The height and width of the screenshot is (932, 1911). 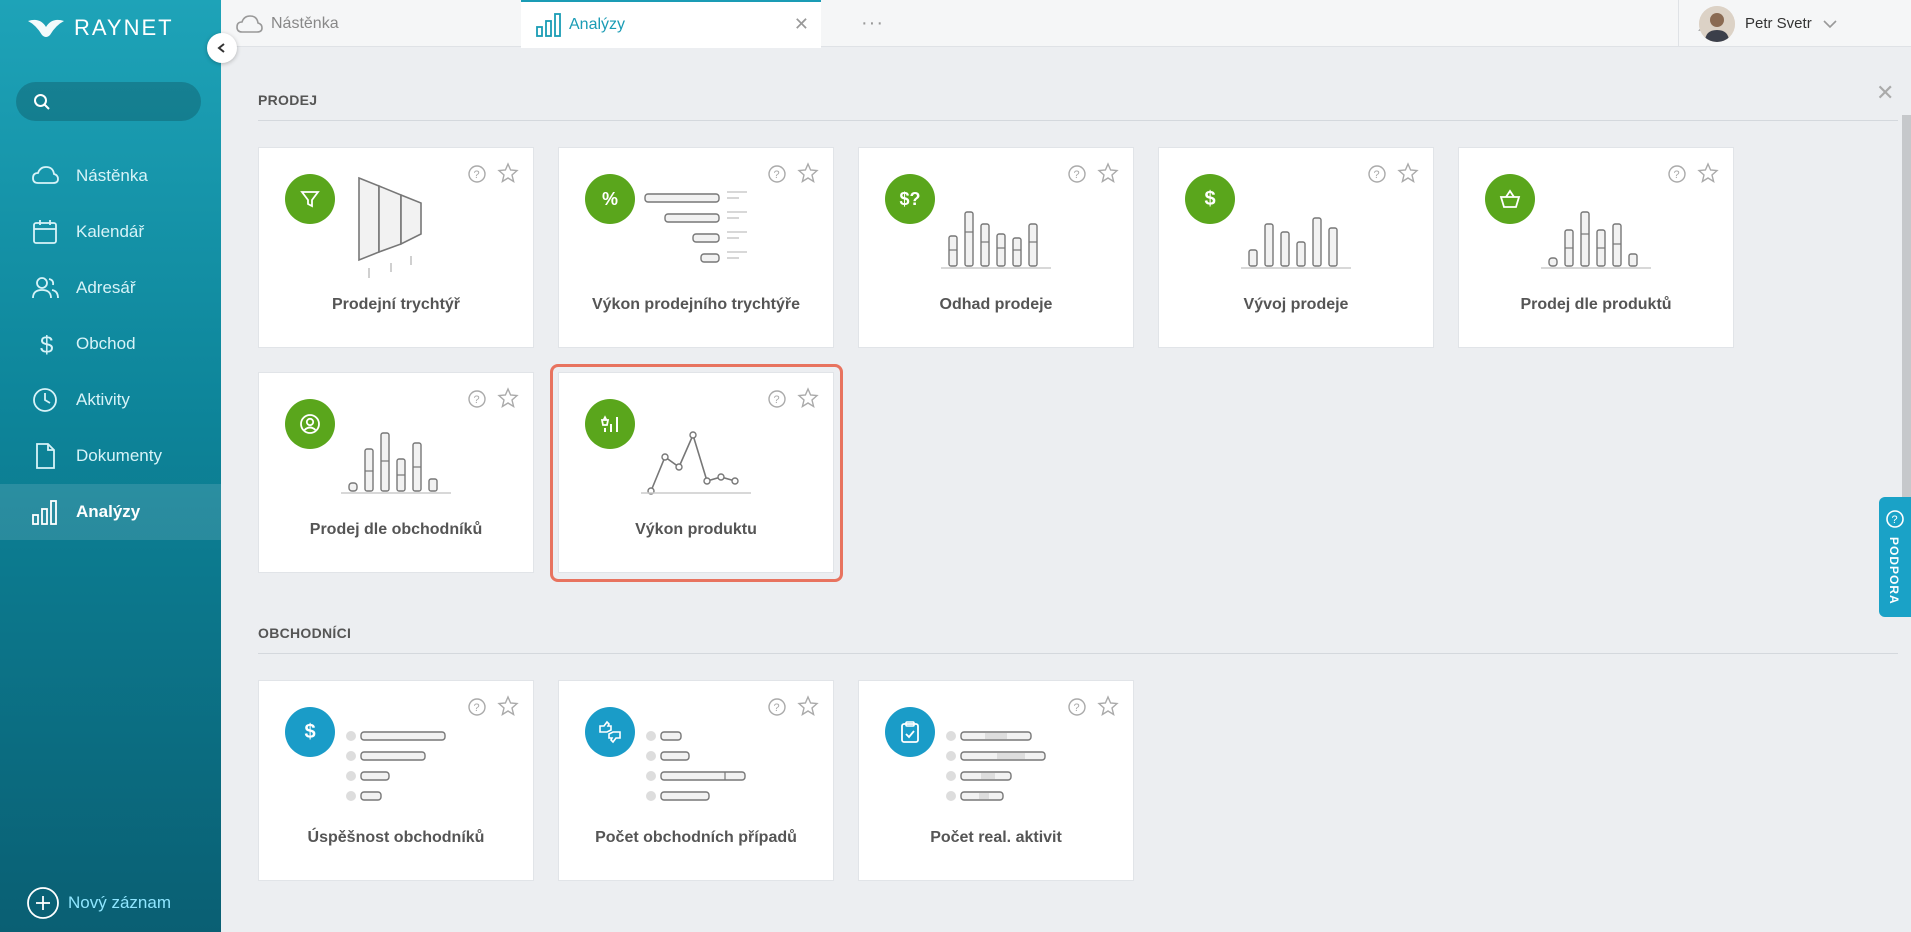 I want to click on sidebar-item-kalendar: Kalendář, so click(x=110, y=232).